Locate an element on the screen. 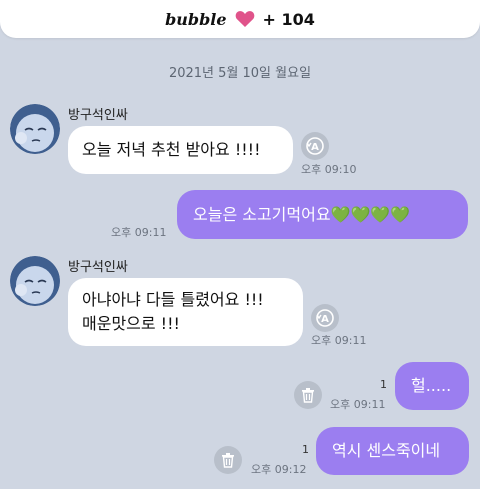 The height and width of the screenshot is (489, 480). message-text: 오늘은 소고기먹어요💚💚💚💚 is located at coordinates (302, 214).